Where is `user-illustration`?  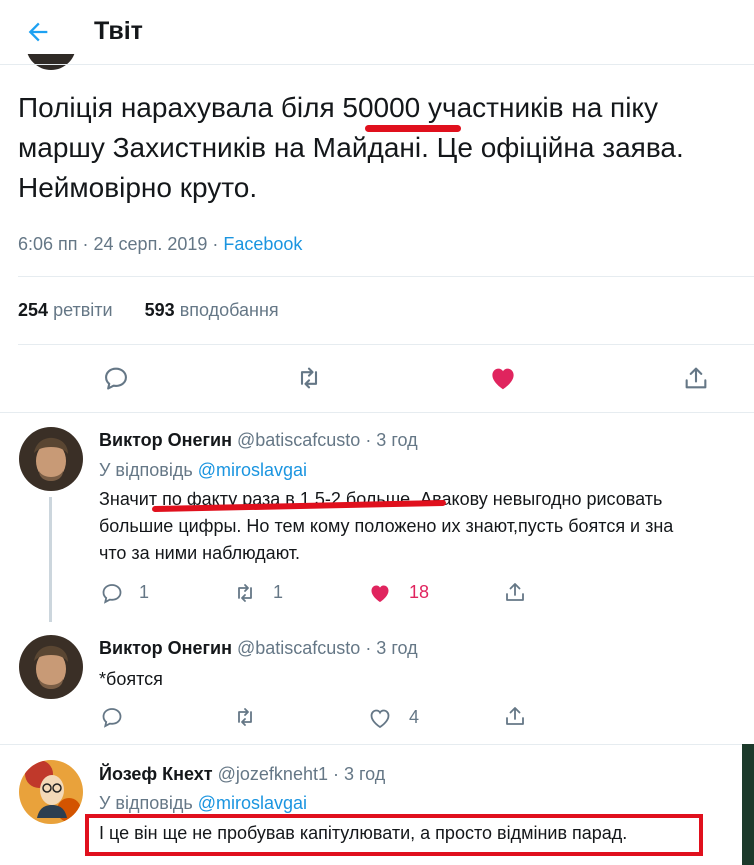
user-illustration is located at coordinates (51, 792).